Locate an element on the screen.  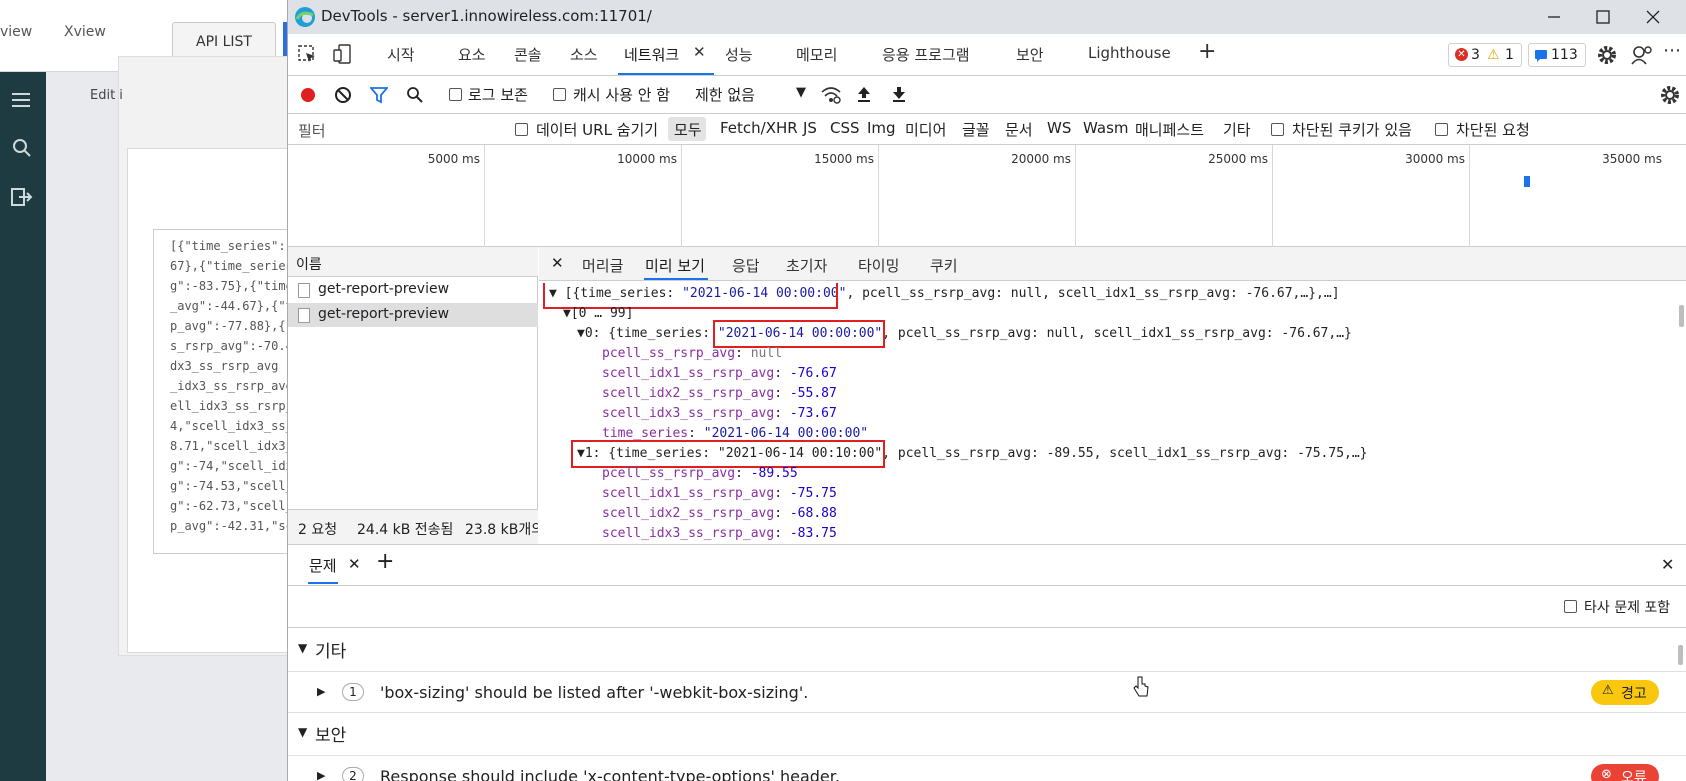
filter-type-css: CSS is located at coordinates (845, 128).